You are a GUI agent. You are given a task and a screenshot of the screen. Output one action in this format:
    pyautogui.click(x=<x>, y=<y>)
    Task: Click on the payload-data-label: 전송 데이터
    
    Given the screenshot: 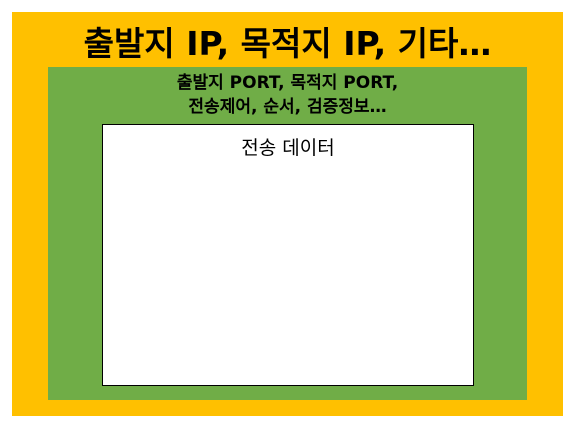 What is the action you would take?
    pyautogui.click(x=288, y=148)
    